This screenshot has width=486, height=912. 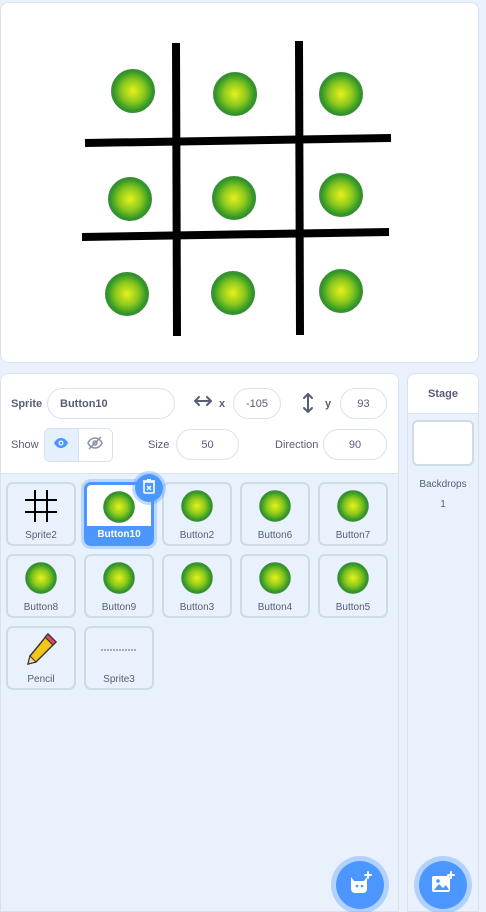 I want to click on sprite-name: Button4, so click(x=275, y=607).